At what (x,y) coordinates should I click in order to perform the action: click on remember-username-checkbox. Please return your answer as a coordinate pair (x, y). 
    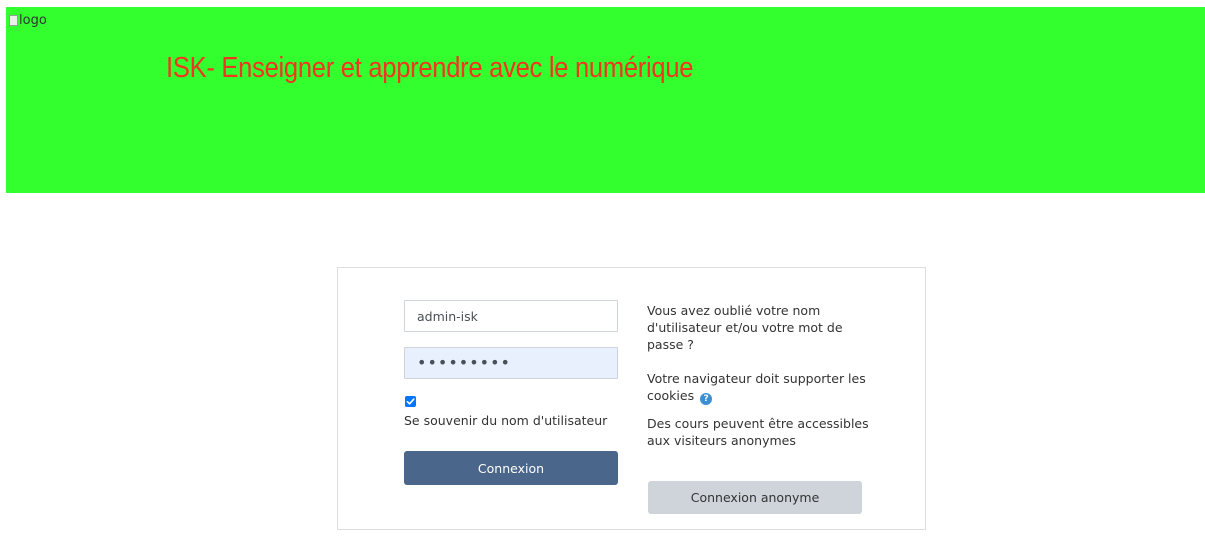
    Looking at the image, I should click on (410, 401).